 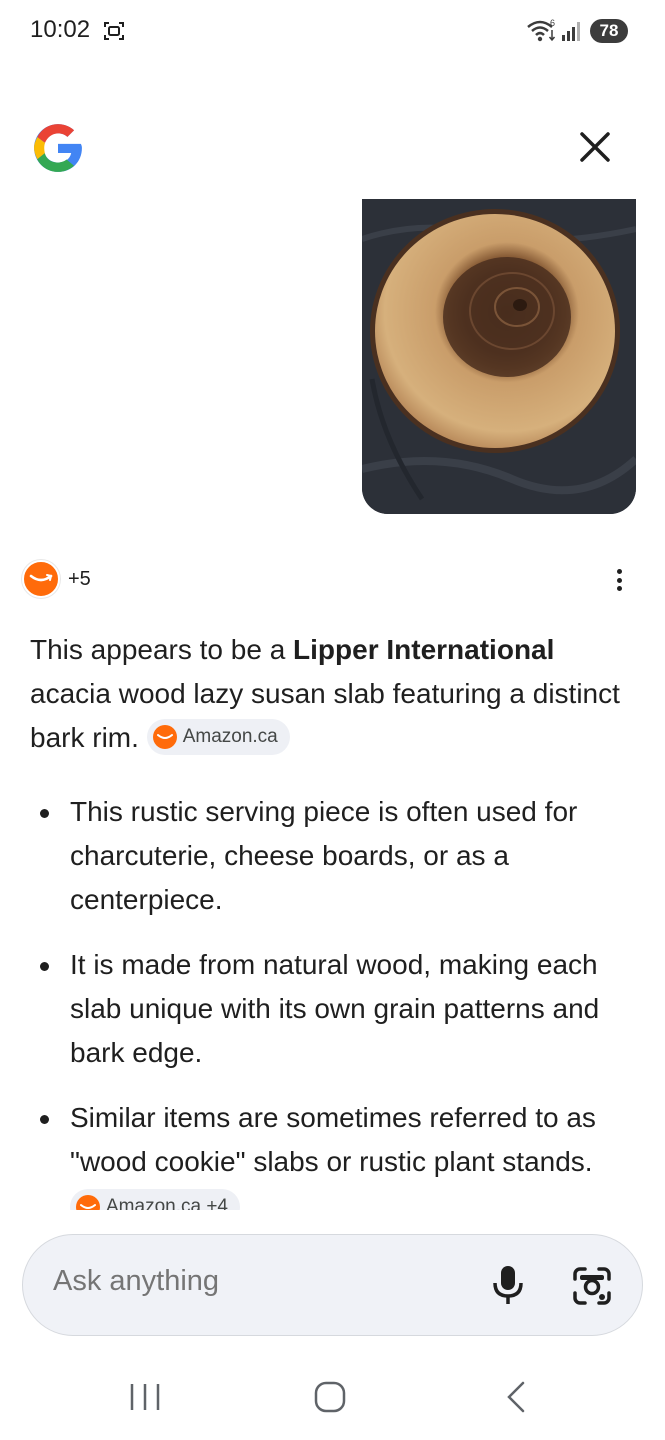 I want to click on home-icon, so click(x=330, y=1397).